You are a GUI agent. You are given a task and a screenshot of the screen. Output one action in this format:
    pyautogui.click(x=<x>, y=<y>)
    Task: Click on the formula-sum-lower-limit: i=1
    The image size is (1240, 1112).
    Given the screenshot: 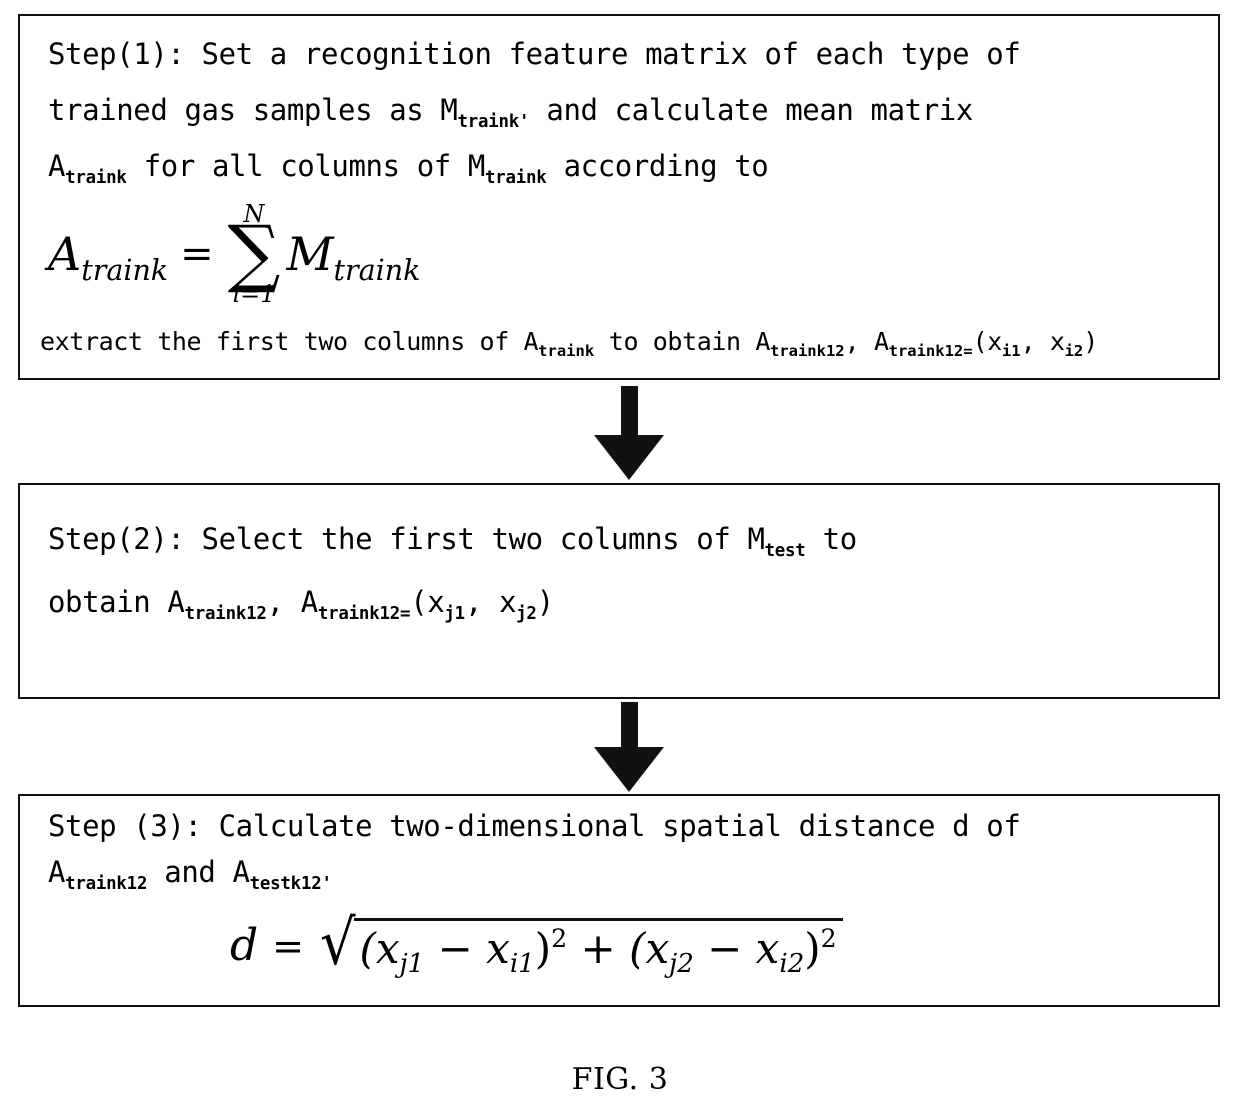 What is the action you would take?
    pyautogui.click(x=254, y=293)
    